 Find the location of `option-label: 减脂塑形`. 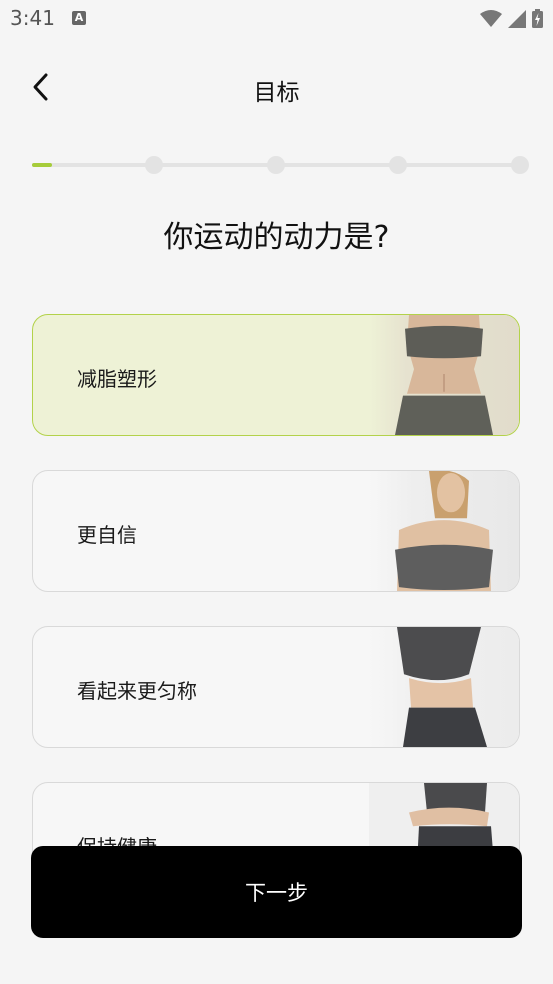

option-label: 减脂塑形 is located at coordinates (117, 379).